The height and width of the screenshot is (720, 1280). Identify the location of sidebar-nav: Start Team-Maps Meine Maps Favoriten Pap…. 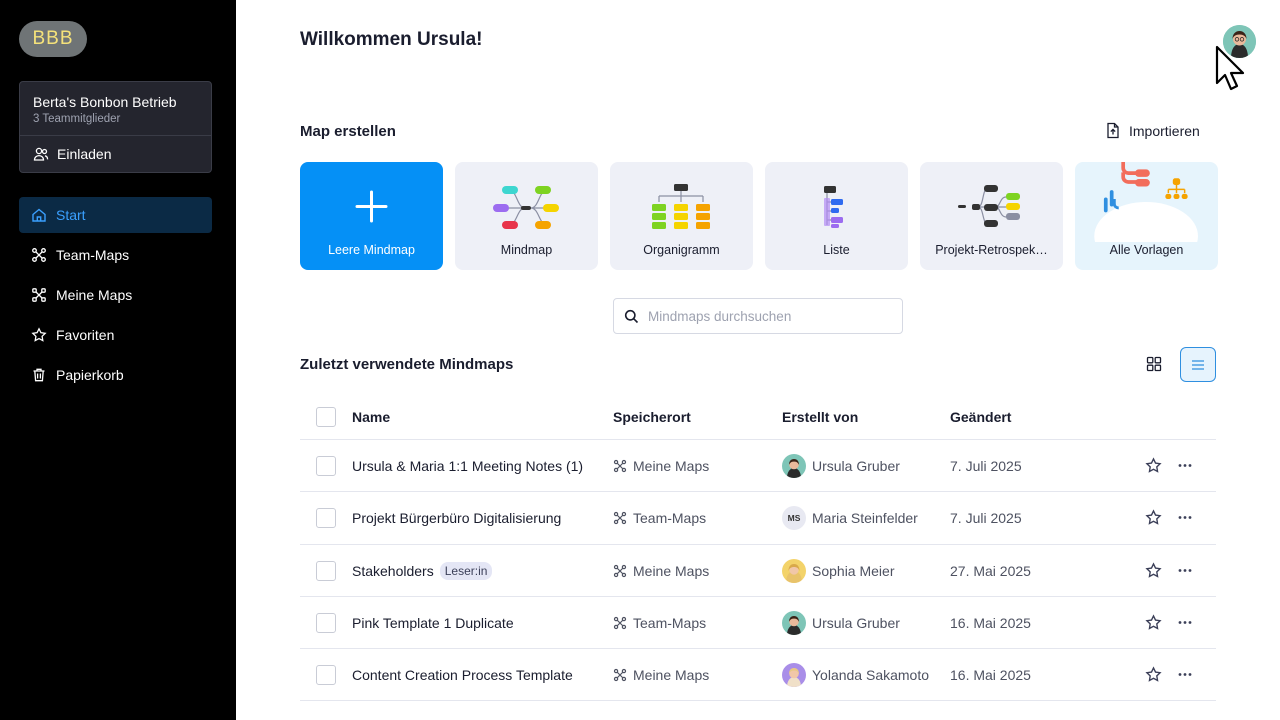
(115, 297).